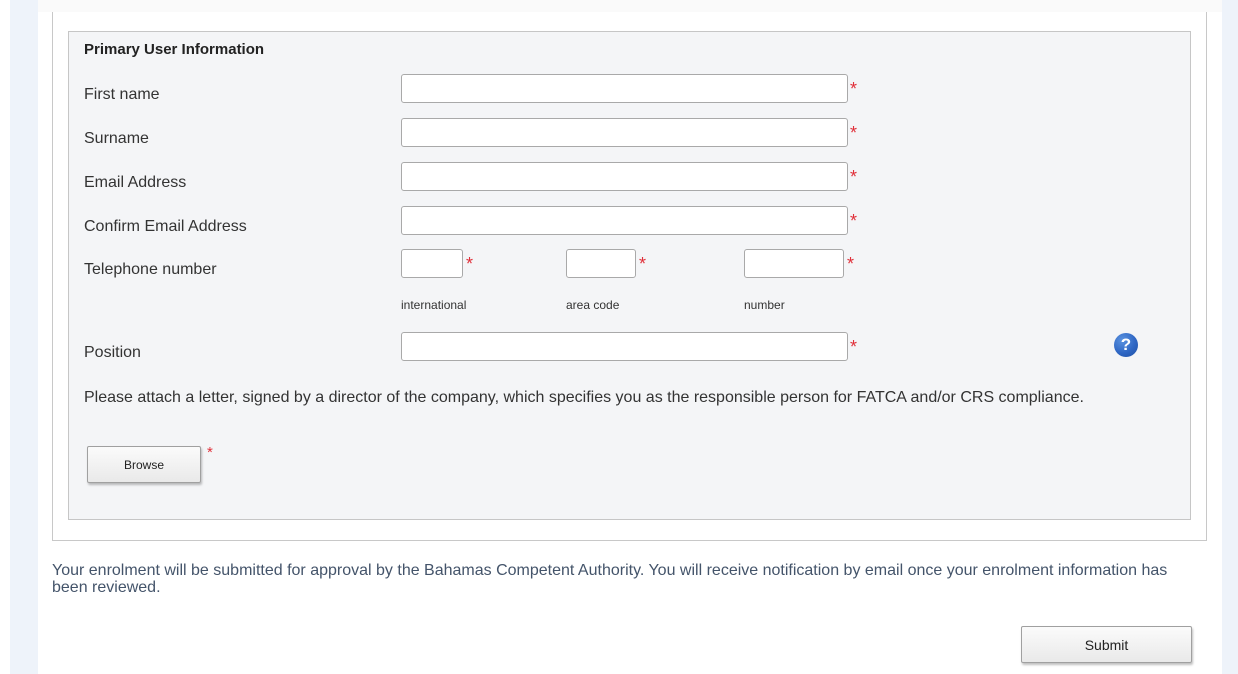 The image size is (1238, 674). What do you see at coordinates (764, 305) in the screenshot?
I see `number-sublabel: number` at bounding box center [764, 305].